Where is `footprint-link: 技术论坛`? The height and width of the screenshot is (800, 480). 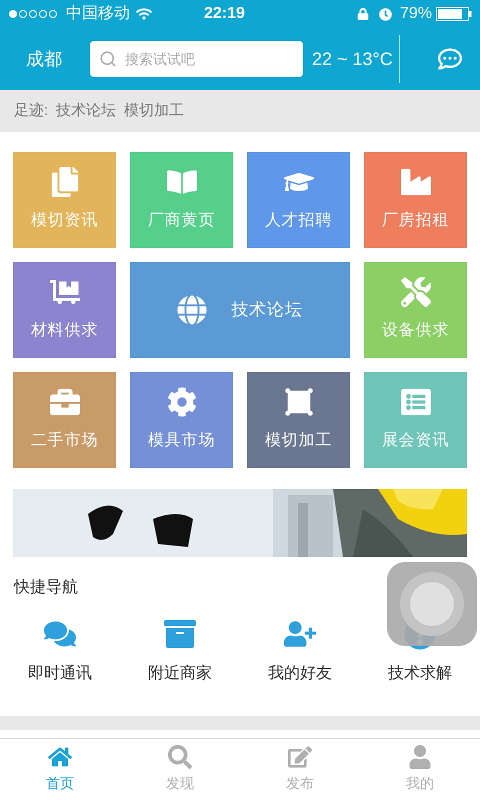
footprint-link: 技术论坛 is located at coordinates (86, 111).